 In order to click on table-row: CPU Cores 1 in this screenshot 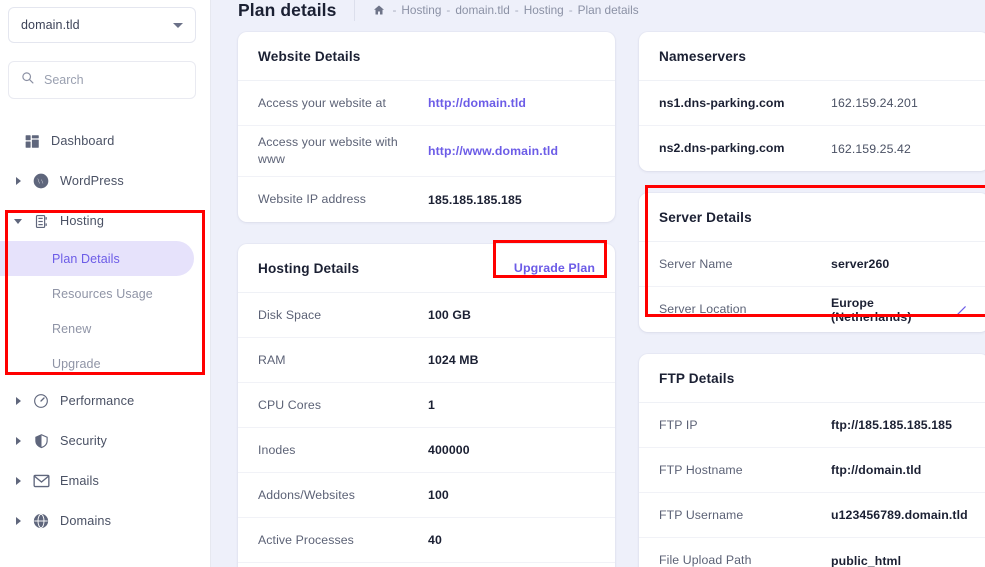, I will do `click(426, 405)`.